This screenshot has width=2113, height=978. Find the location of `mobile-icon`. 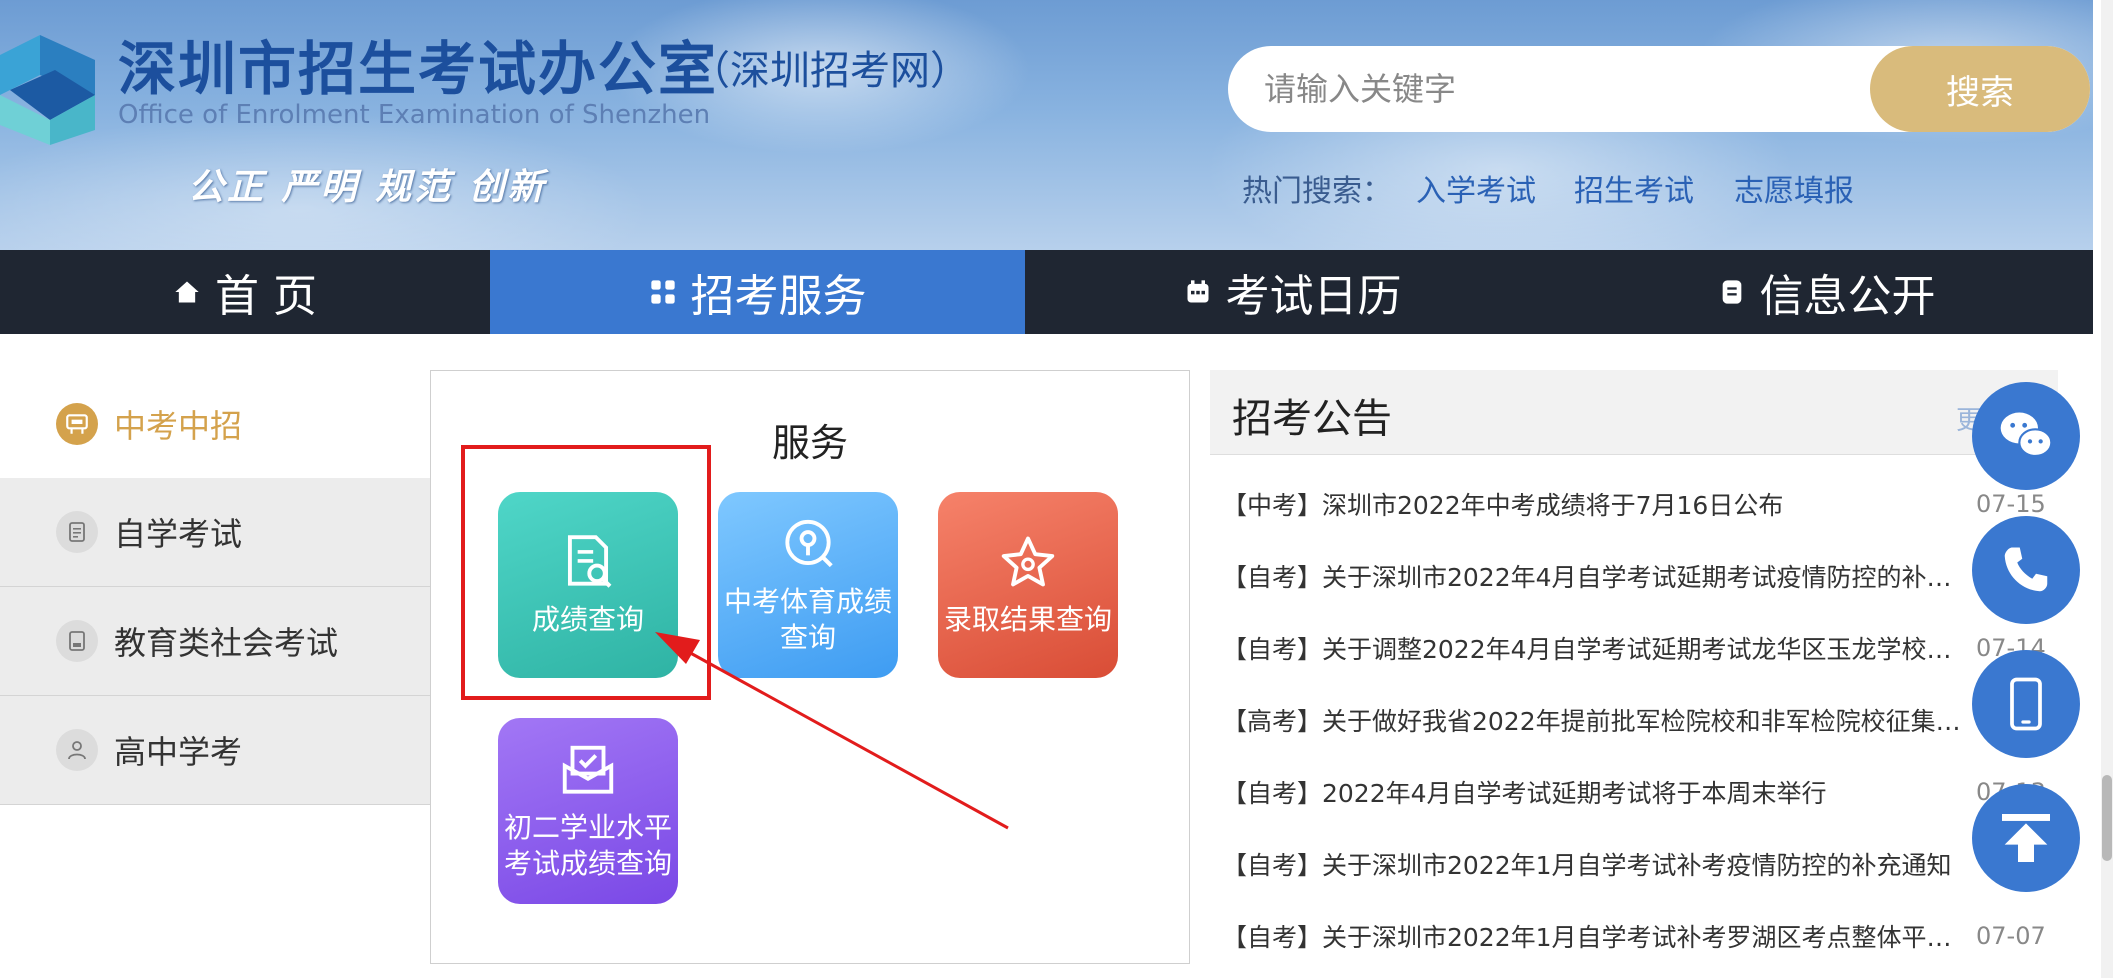

mobile-icon is located at coordinates (2026, 704).